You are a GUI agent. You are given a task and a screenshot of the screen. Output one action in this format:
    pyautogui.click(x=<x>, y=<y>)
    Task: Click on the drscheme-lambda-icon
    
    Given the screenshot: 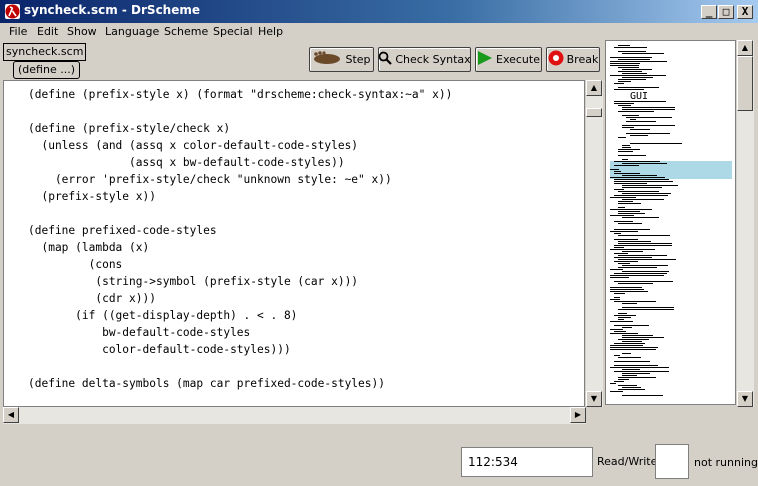 What is the action you would take?
    pyautogui.click(x=12, y=11)
    